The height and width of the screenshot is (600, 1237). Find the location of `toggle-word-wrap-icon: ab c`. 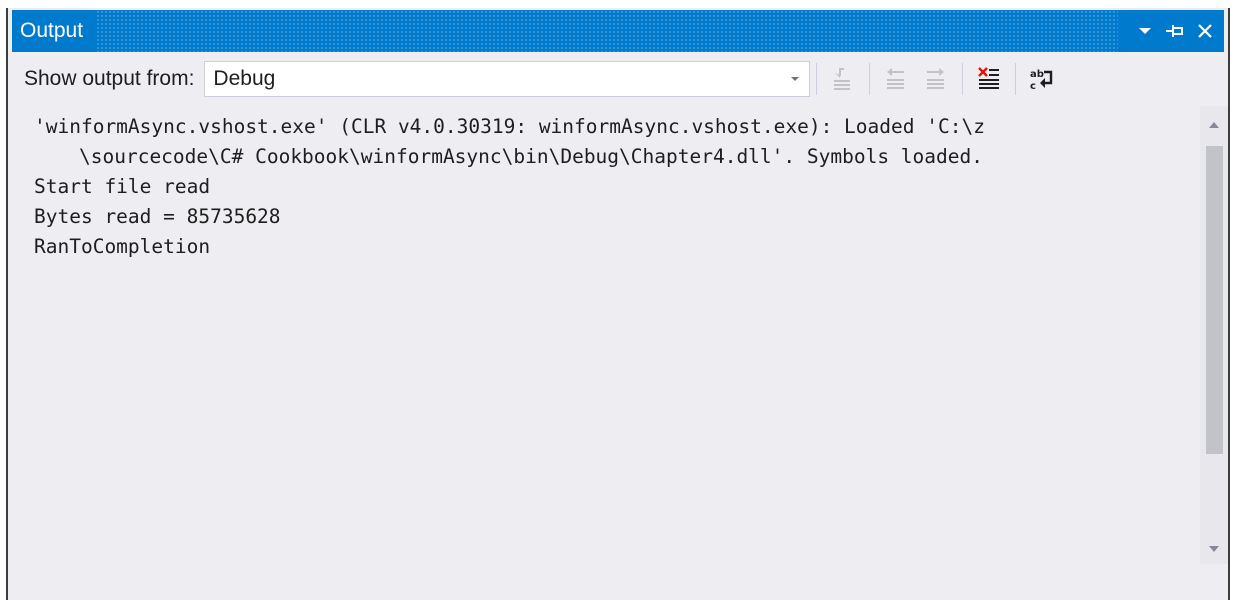

toggle-word-wrap-icon: ab c is located at coordinates (1042, 79).